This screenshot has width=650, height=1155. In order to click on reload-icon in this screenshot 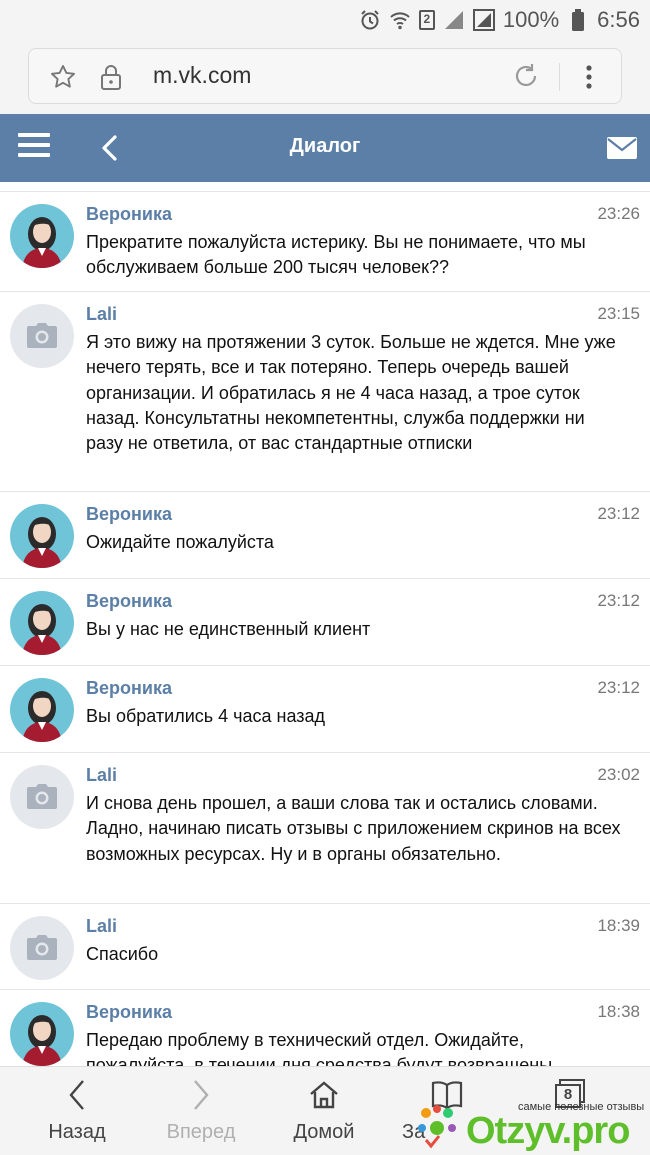, I will do `click(526, 78)`.